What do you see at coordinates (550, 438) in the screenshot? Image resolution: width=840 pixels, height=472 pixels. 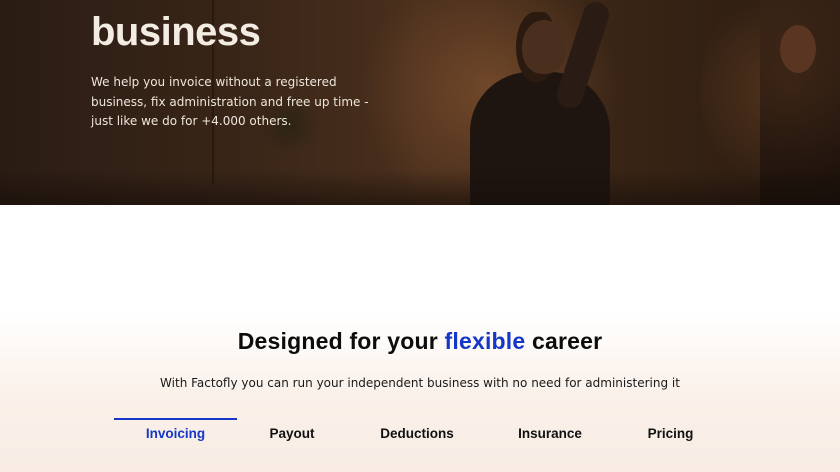 I see `tab-insurance: Insurance` at bounding box center [550, 438].